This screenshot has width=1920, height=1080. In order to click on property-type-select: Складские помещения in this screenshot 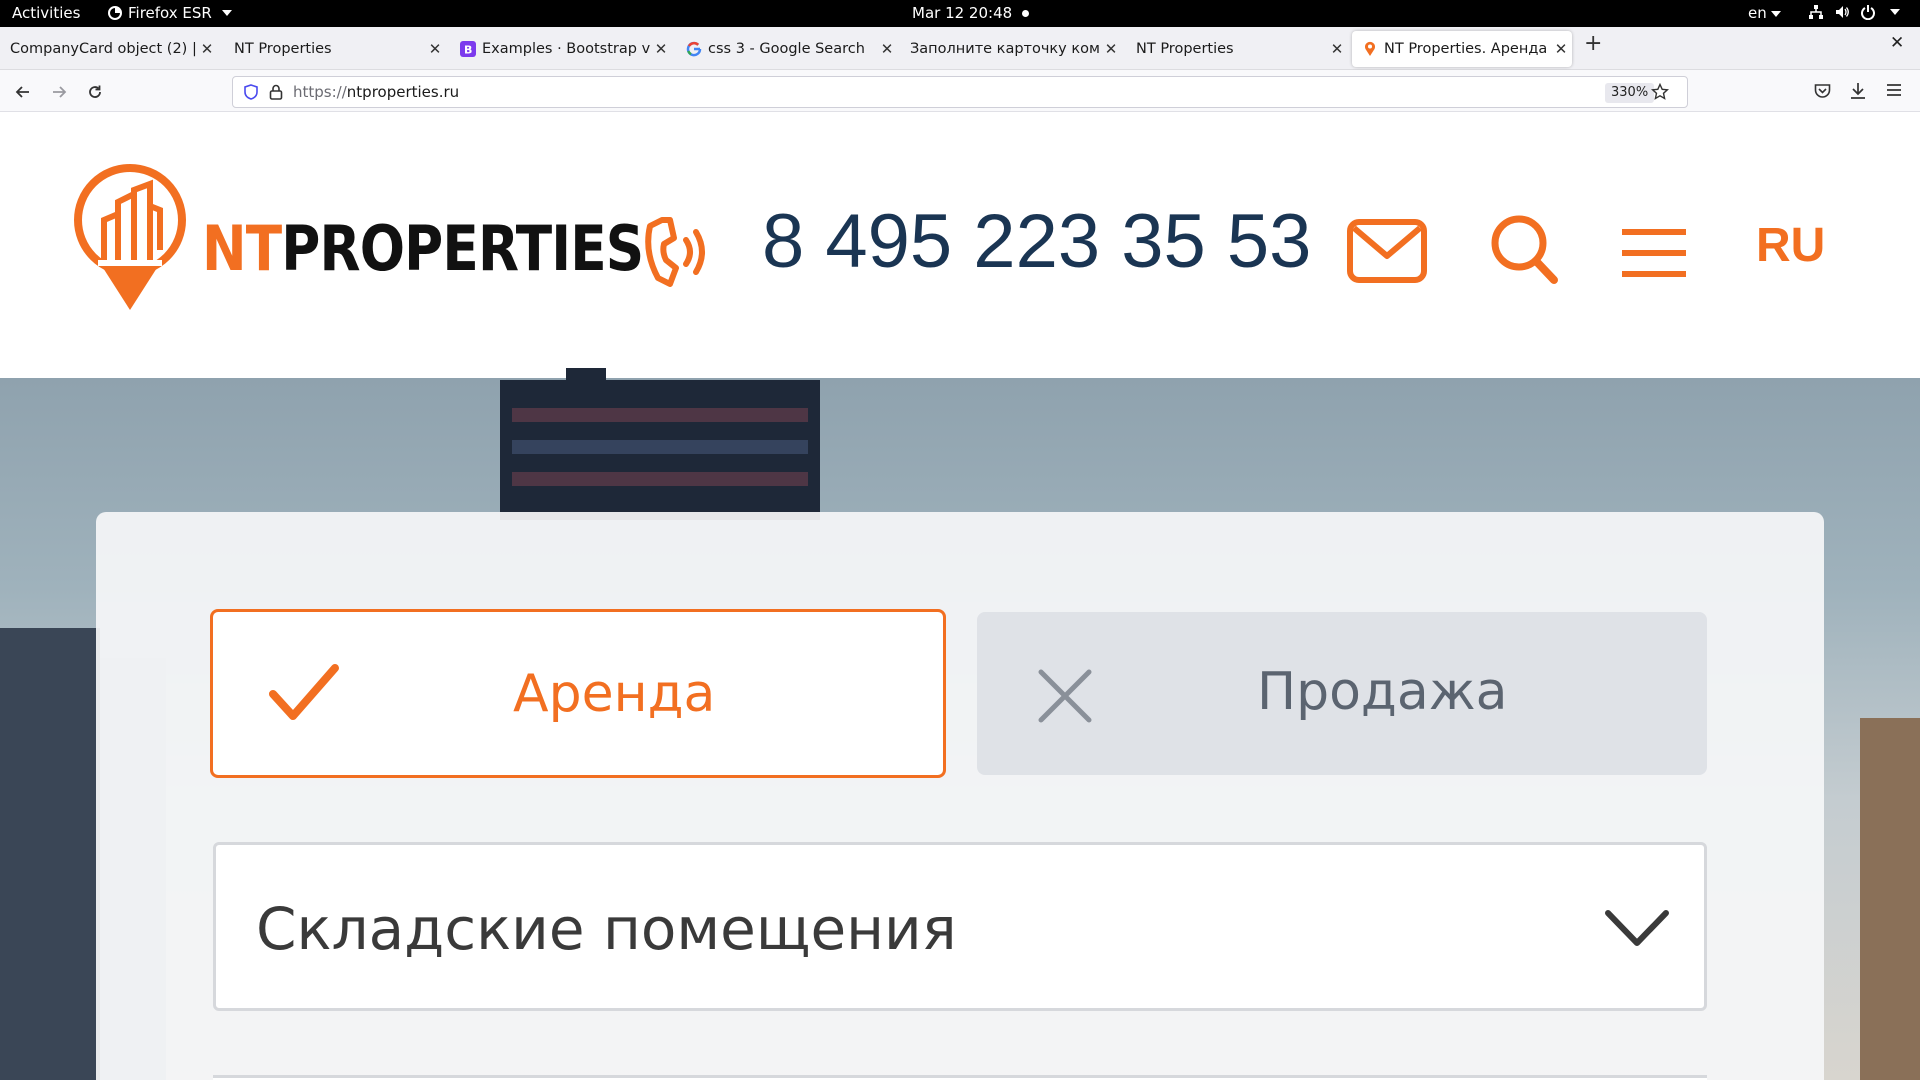, I will do `click(960, 926)`.